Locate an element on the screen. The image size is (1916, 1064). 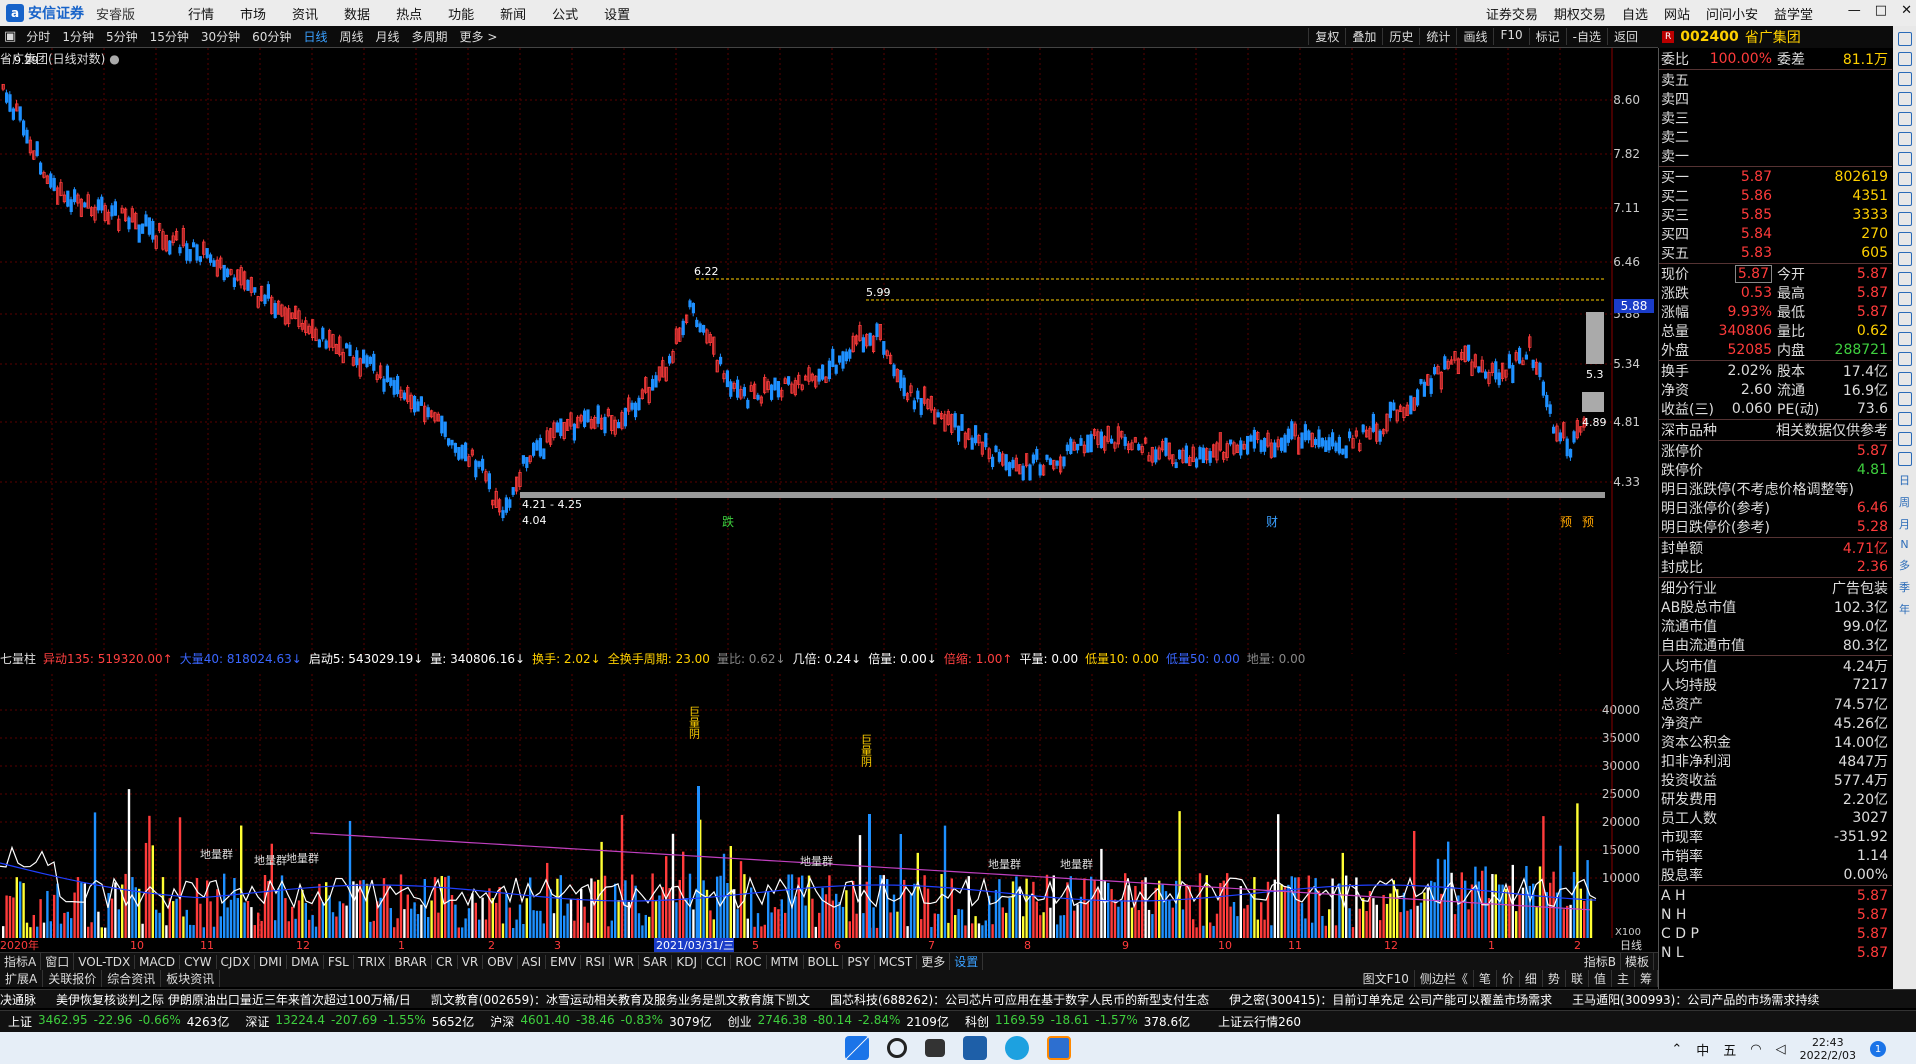
ticker-item-3: 国芯科技(688262)：公司芯片可应用在基于数字人民币的新型支付生态 is located at coordinates (1019, 999).